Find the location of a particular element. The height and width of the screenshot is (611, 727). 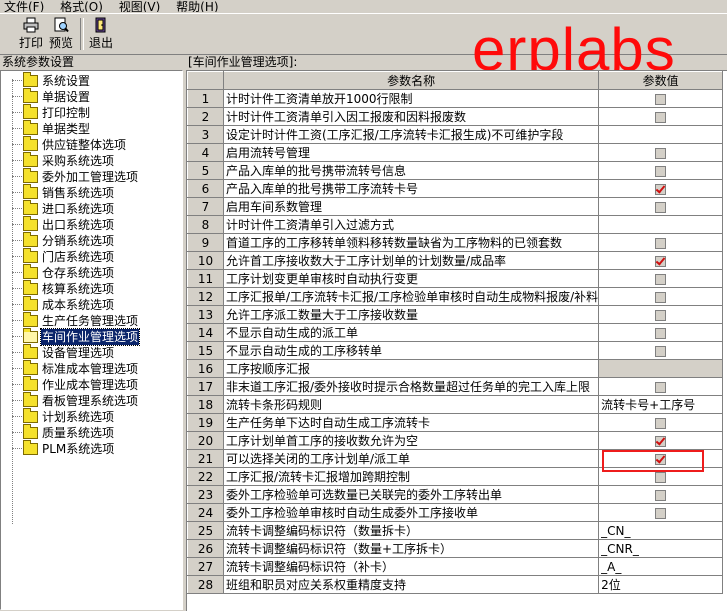

row-number: 13 is located at coordinates (205, 314).